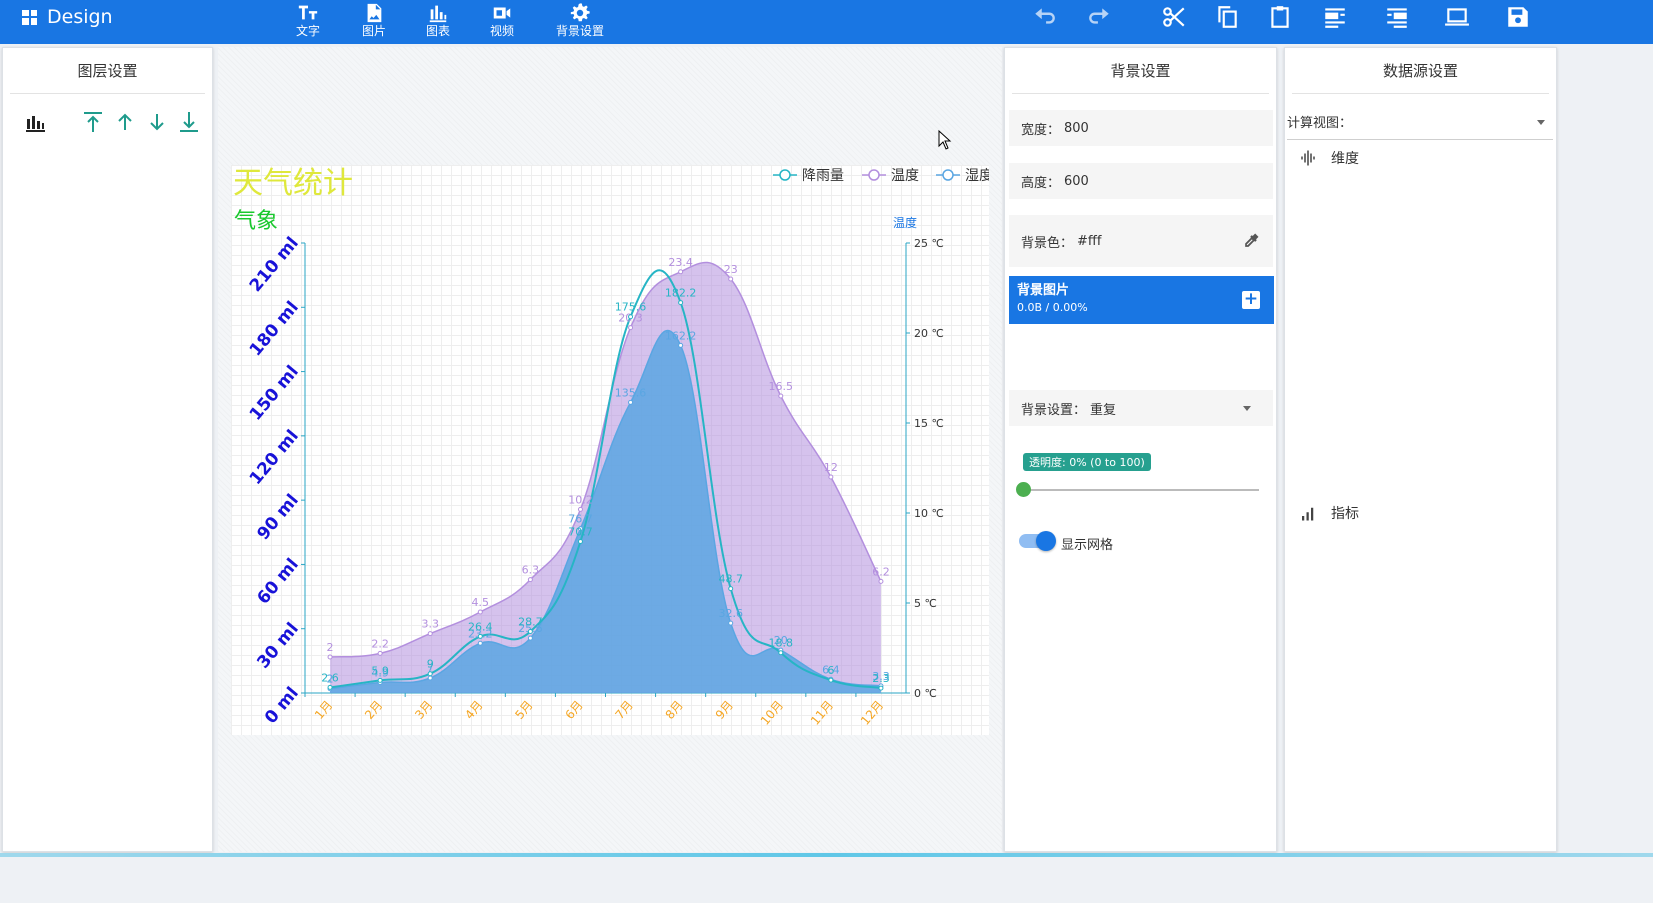 This screenshot has width=1653, height=903. Describe the element at coordinates (1141, 408) in the screenshot. I see `bg-repeat-select: 背景设置： 重复` at that location.